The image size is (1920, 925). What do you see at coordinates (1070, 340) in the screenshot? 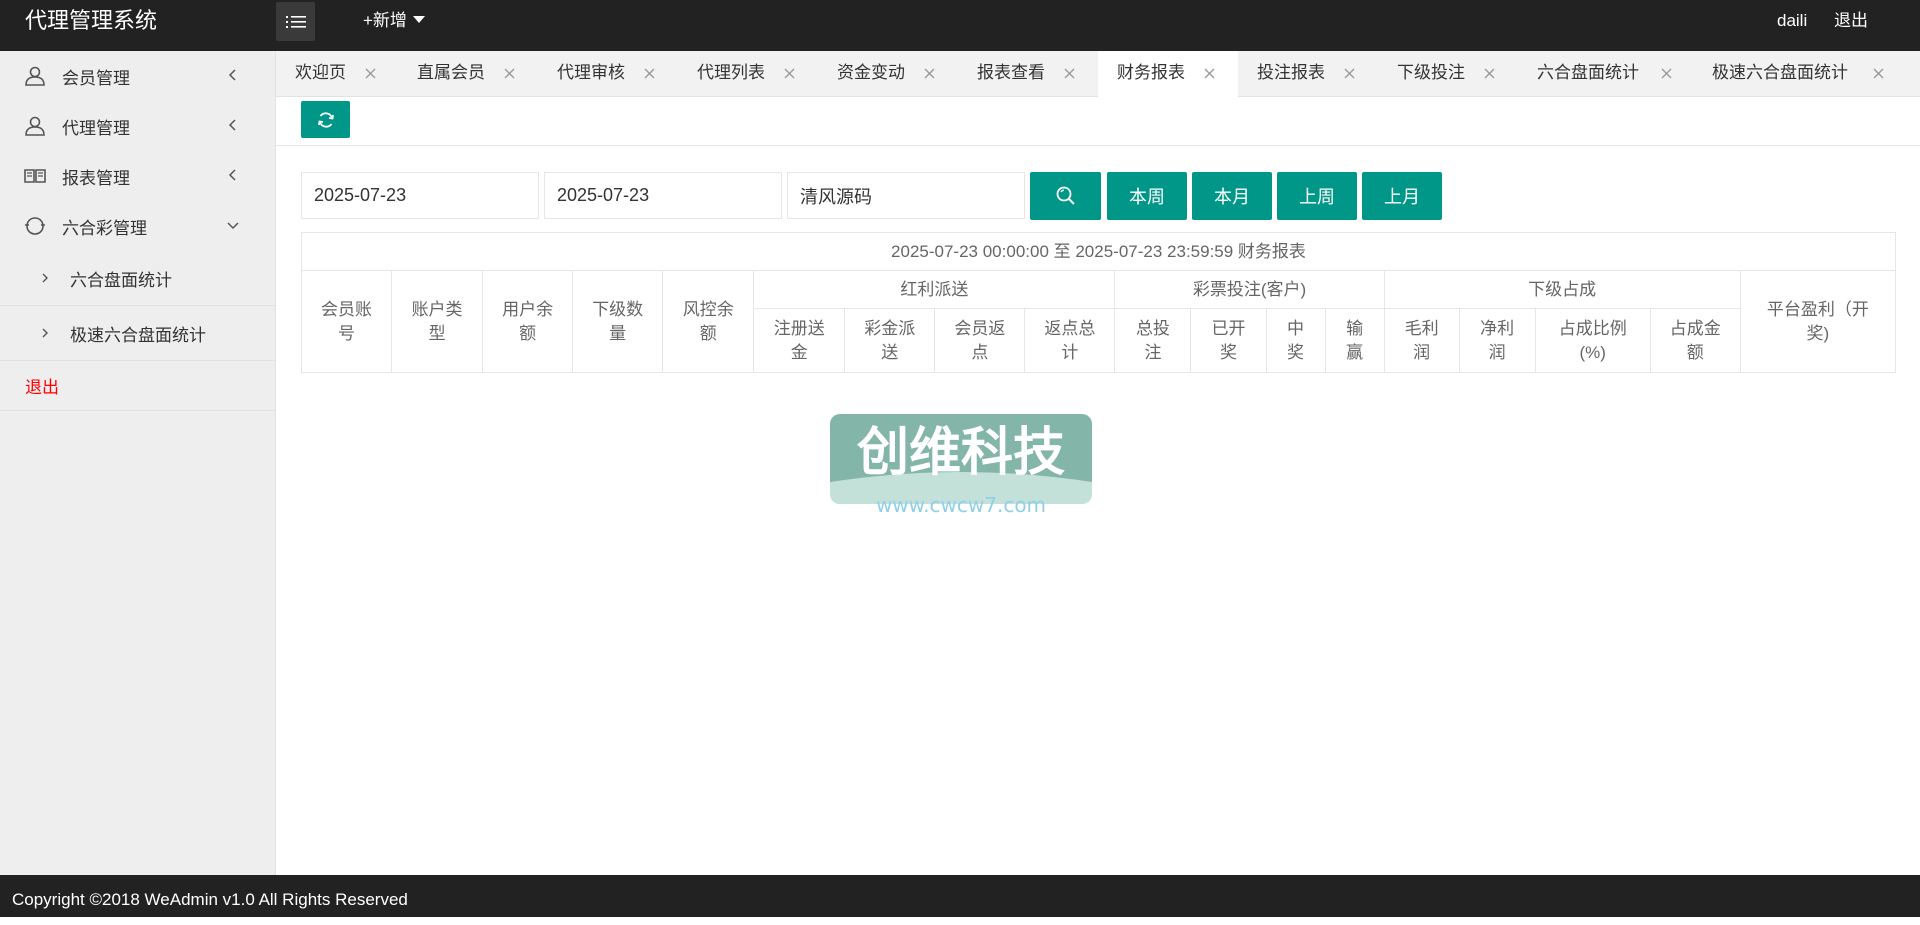
I see `col-rebate-total: 返点总计` at bounding box center [1070, 340].